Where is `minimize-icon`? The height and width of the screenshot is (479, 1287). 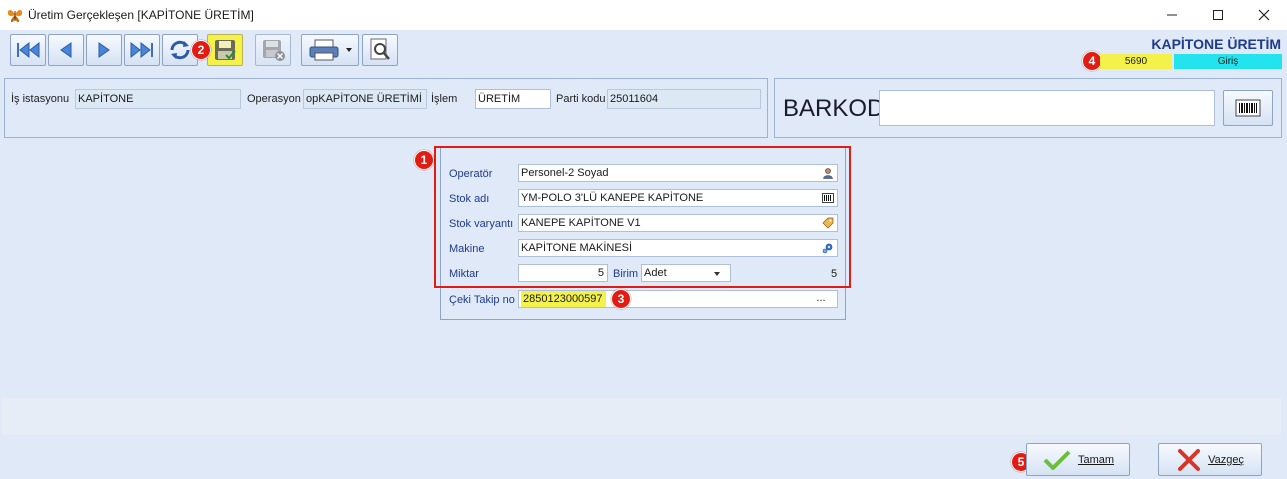
minimize-icon is located at coordinates (1172, 15).